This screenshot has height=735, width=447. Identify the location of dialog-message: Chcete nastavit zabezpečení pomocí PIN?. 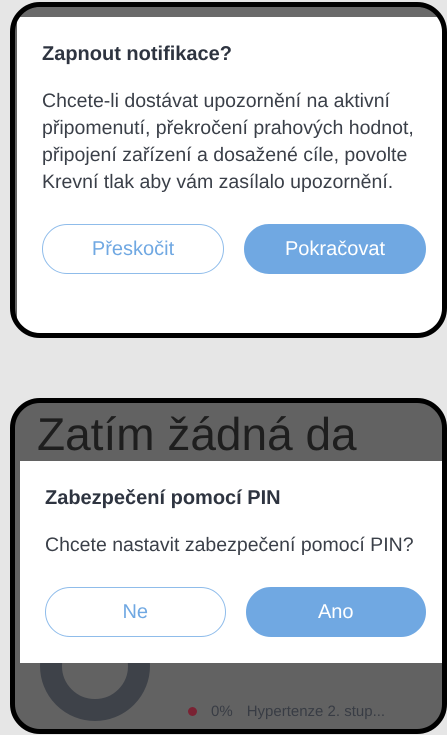
(230, 545).